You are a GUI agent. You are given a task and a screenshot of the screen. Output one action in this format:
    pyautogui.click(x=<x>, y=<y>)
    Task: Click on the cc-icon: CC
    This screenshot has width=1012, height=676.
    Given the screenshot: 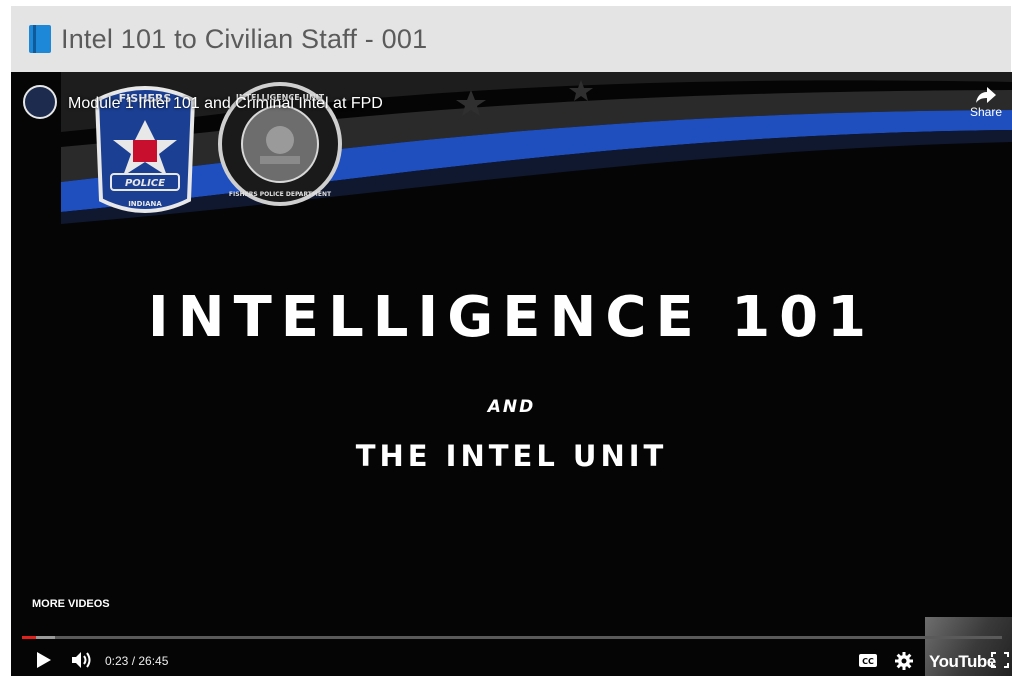 What is the action you would take?
    pyautogui.click(x=868, y=660)
    